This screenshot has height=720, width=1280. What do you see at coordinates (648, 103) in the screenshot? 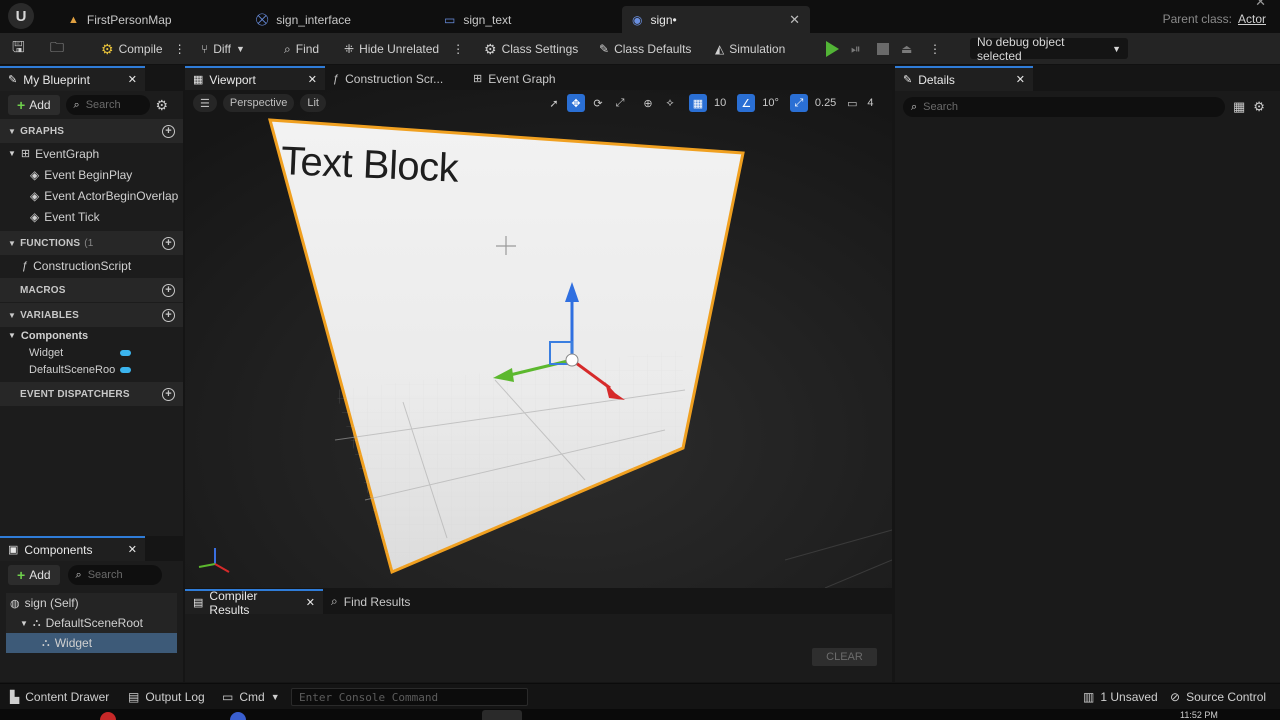
I see `world-space-icon: ⊕` at bounding box center [648, 103].